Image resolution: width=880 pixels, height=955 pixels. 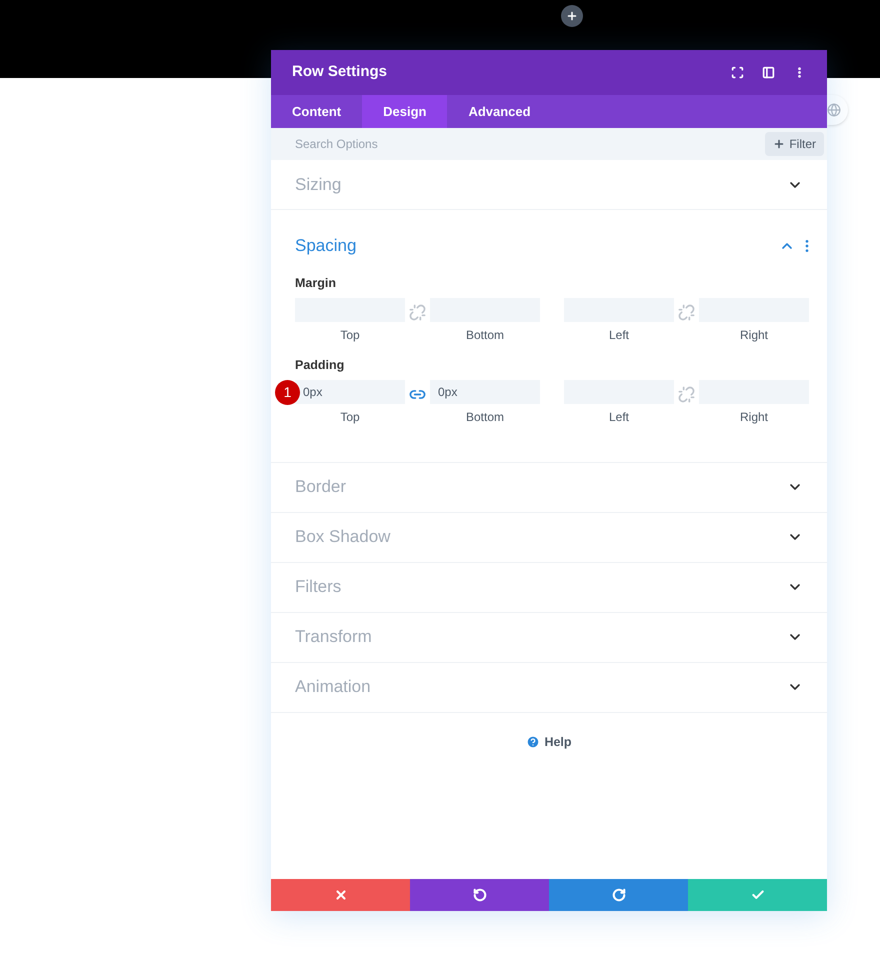 I want to click on redo-button, so click(x=618, y=895).